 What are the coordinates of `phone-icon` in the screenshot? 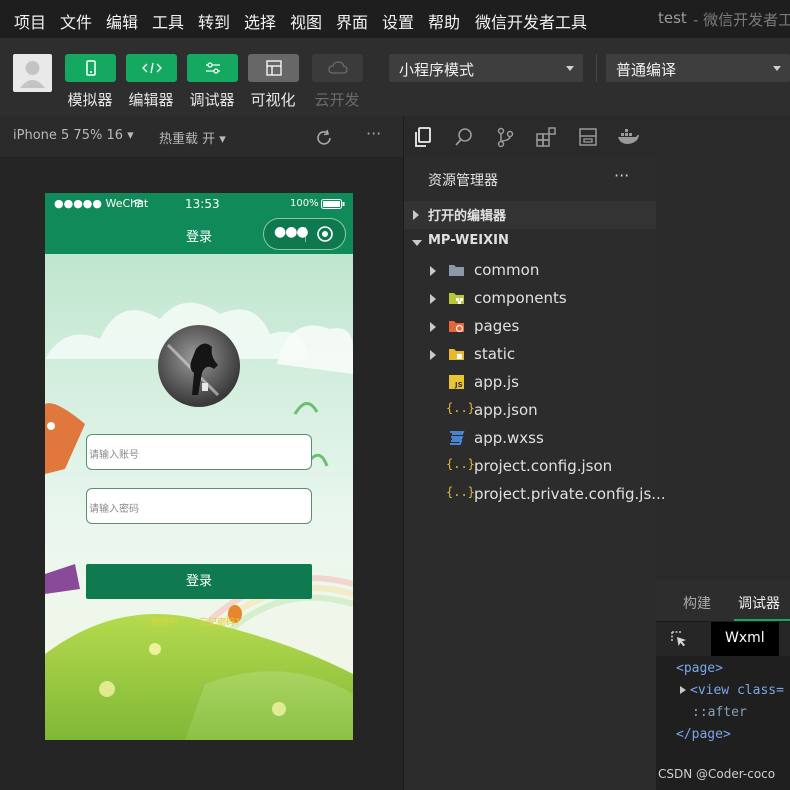 It's located at (90, 68).